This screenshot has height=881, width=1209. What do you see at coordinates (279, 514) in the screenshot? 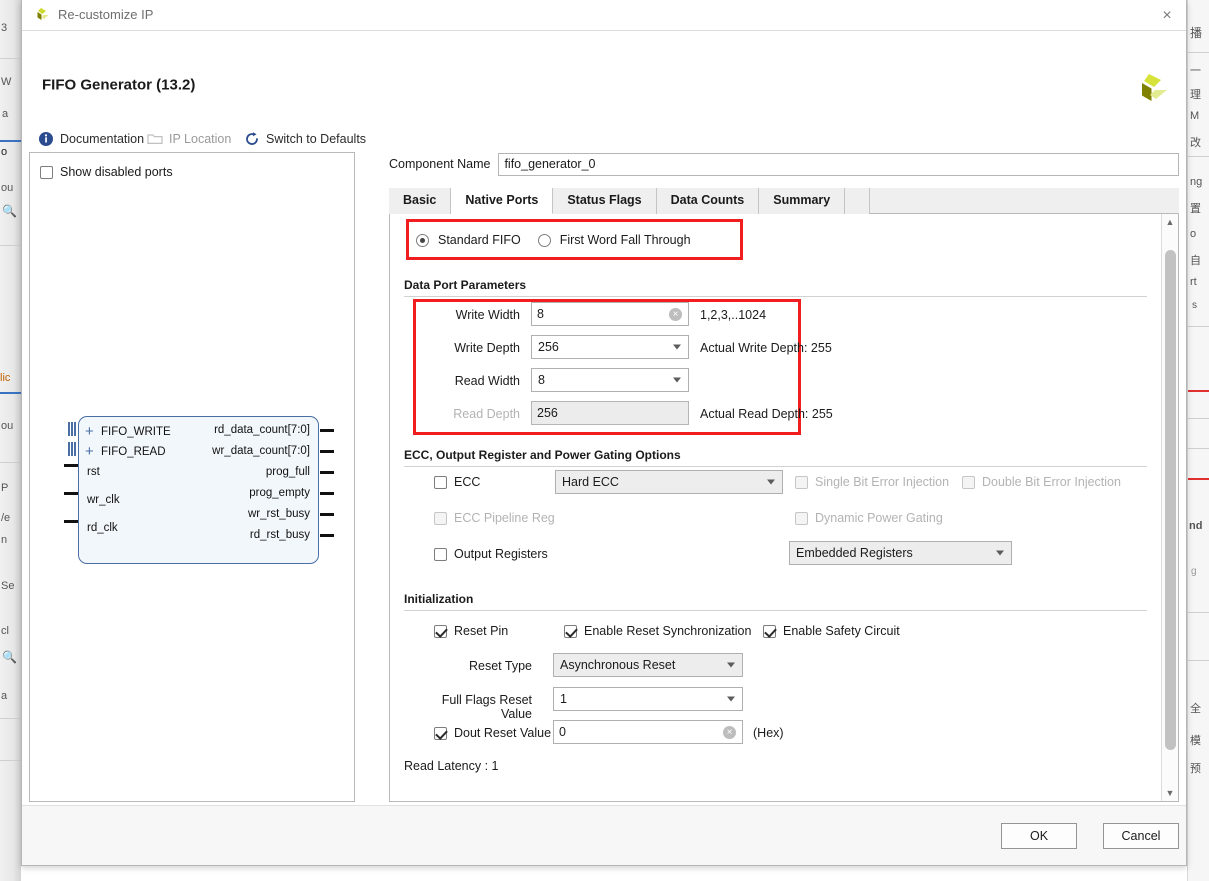
I see `symbol-port-wr-rst-busy: wr_rst_busy` at bounding box center [279, 514].